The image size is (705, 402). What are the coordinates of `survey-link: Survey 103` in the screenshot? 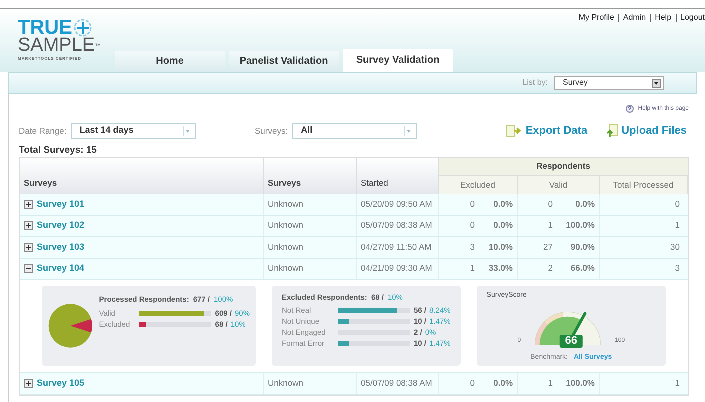 It's located at (61, 247).